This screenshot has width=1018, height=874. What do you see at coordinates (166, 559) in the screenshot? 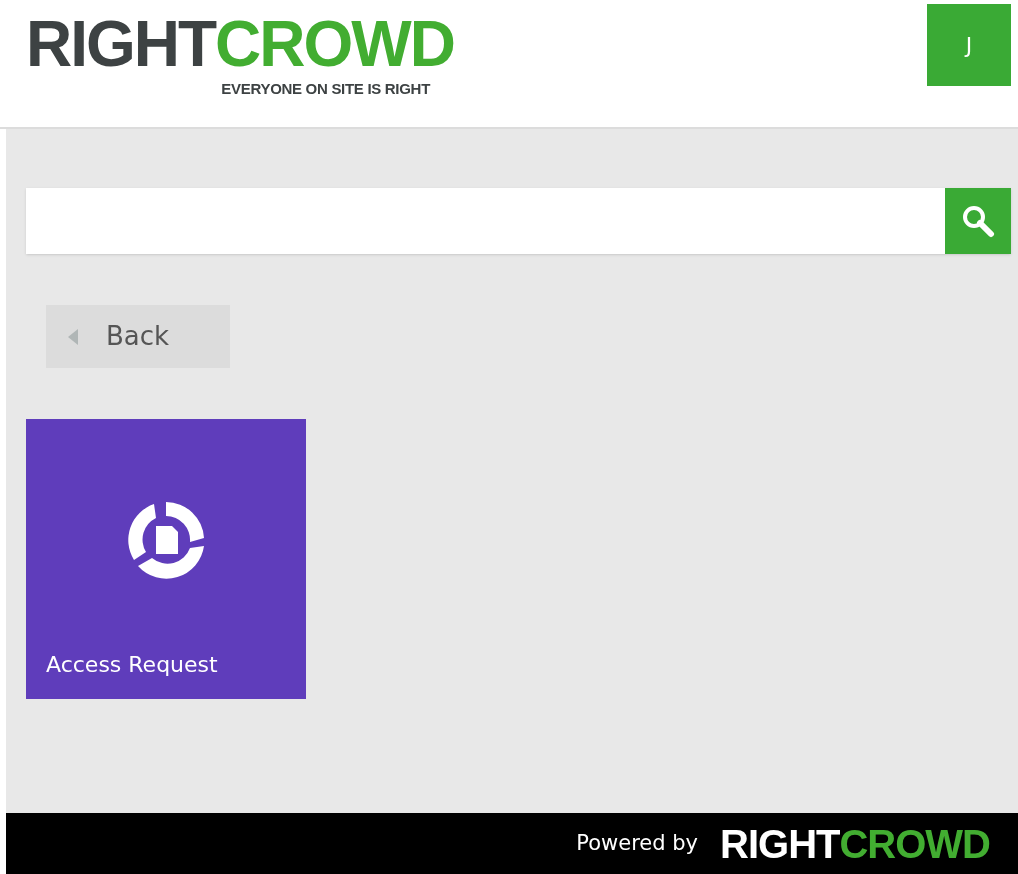
I see `app-tile: Access Request` at bounding box center [166, 559].